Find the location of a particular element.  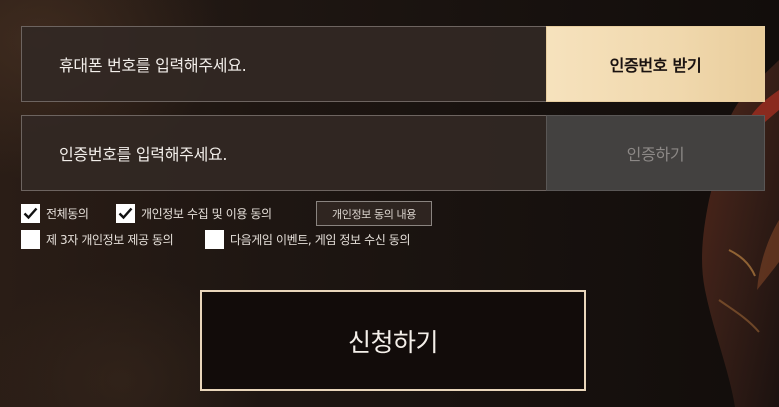

agree-all-label: 전체동의 is located at coordinates (67, 214).